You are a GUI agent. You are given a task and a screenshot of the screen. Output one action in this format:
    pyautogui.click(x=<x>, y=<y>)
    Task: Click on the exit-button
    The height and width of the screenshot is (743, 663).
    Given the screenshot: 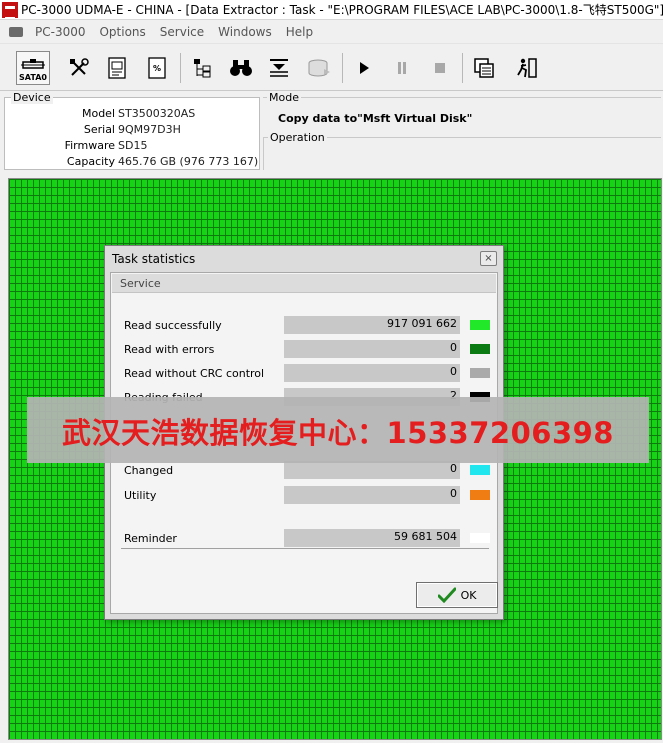 What is the action you would take?
    pyautogui.click(x=527, y=68)
    